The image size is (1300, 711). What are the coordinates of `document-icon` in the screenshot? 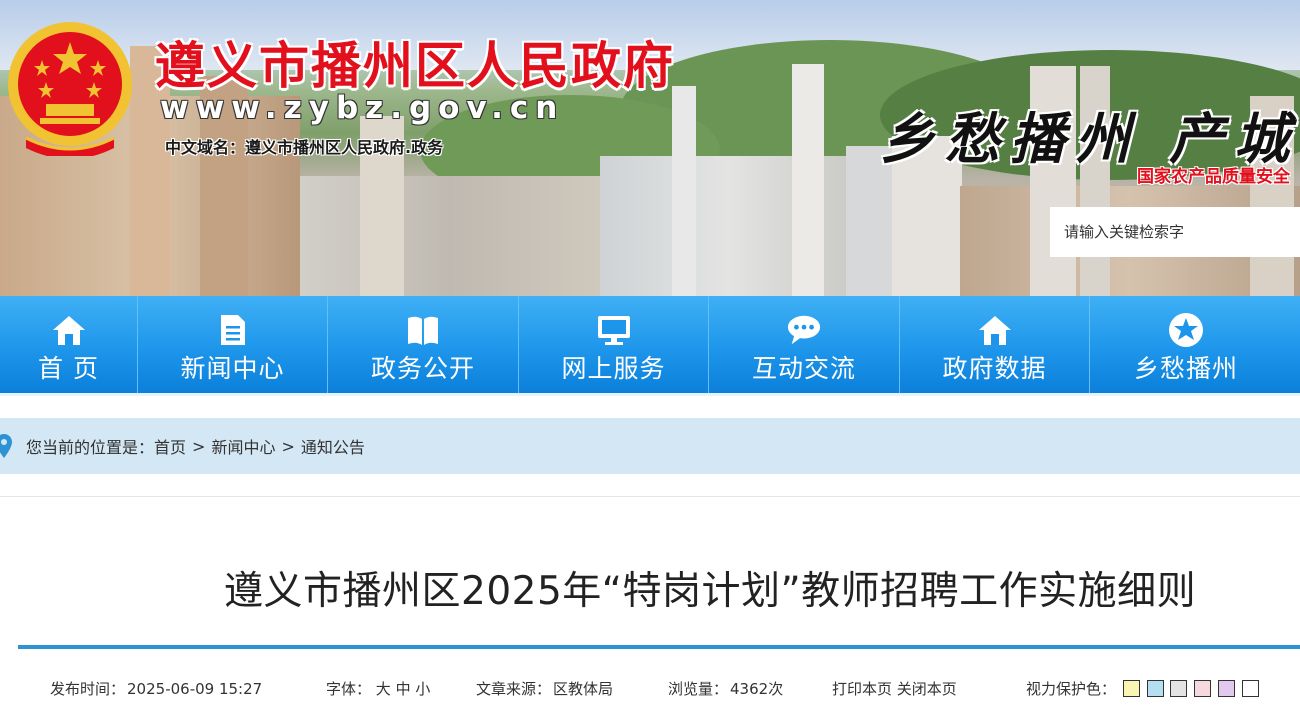 It's located at (233, 330).